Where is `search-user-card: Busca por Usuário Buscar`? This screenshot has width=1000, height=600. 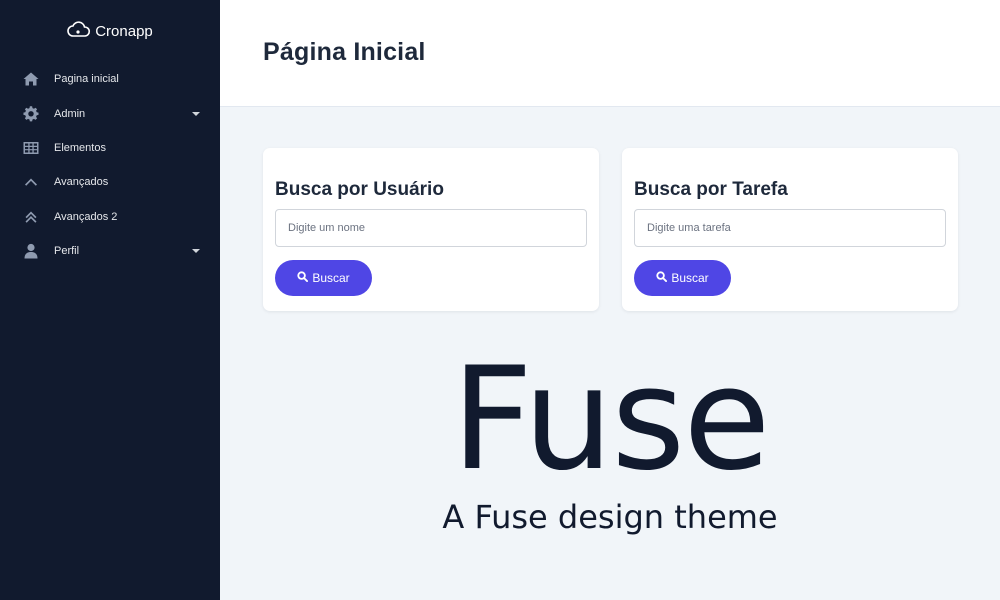
search-user-card: Busca por Usuário Buscar is located at coordinates (431, 229).